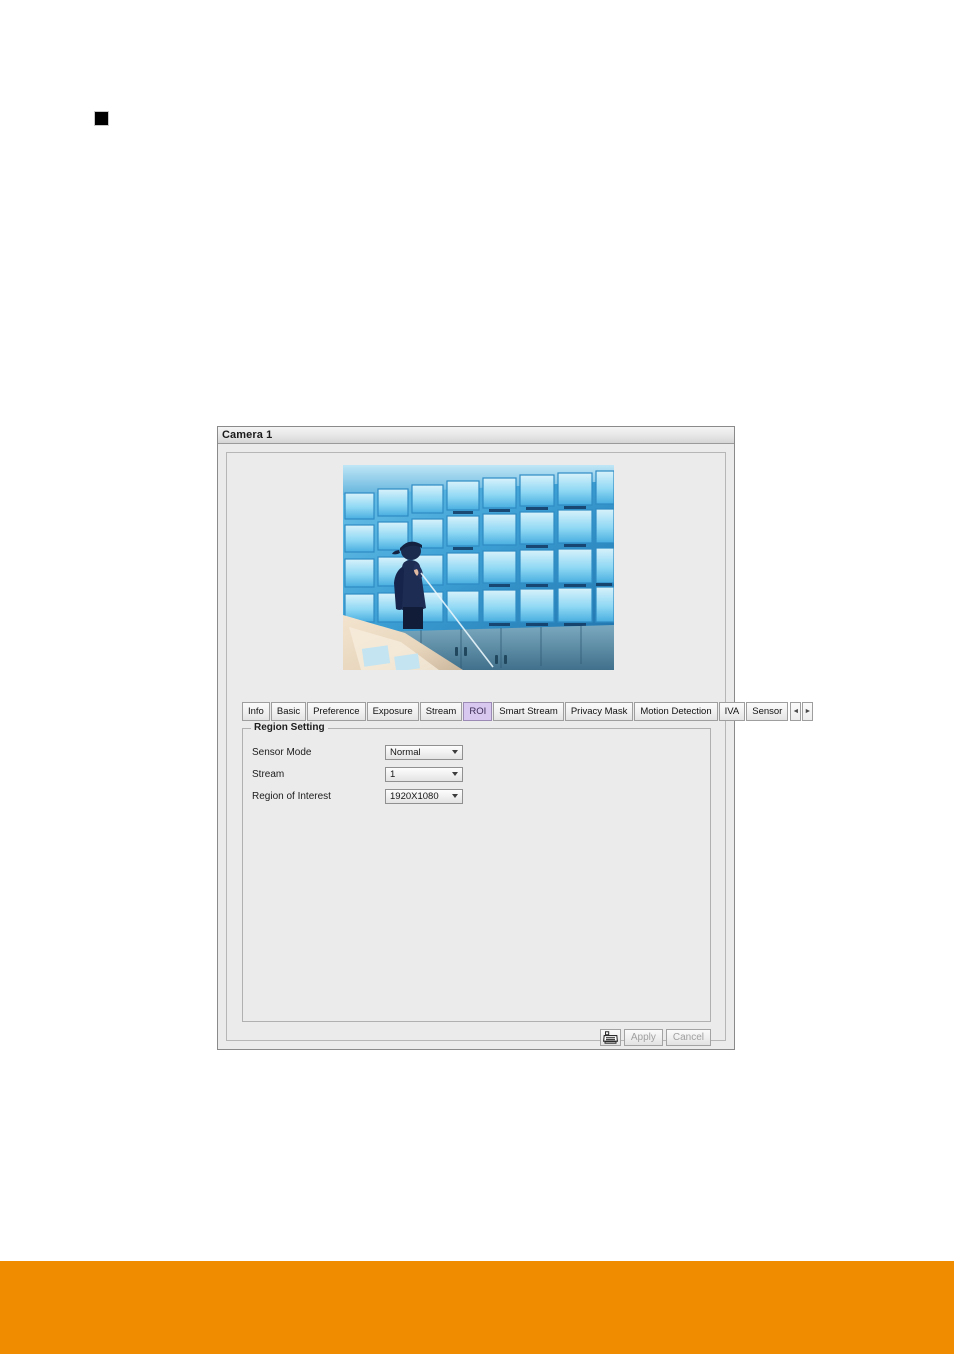 The width and height of the screenshot is (954, 1354). Describe the element at coordinates (448, 796) in the screenshot. I see `region-of-interest-divider` at that location.